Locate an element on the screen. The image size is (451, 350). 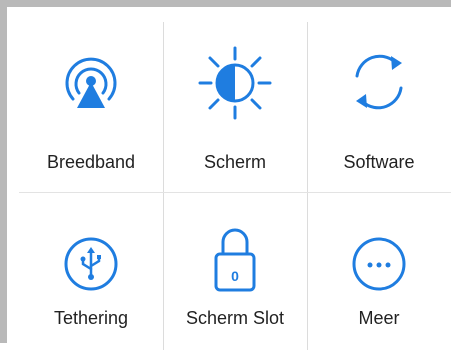
broadband-icon is located at coordinates (91, 83).